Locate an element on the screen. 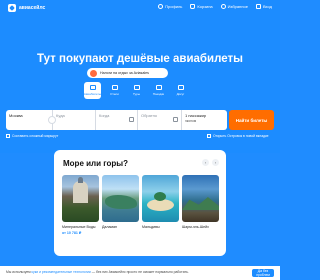 This screenshot has width=320, height=280. complex-route-label: Составить сложный маршрут is located at coordinates (35, 136).